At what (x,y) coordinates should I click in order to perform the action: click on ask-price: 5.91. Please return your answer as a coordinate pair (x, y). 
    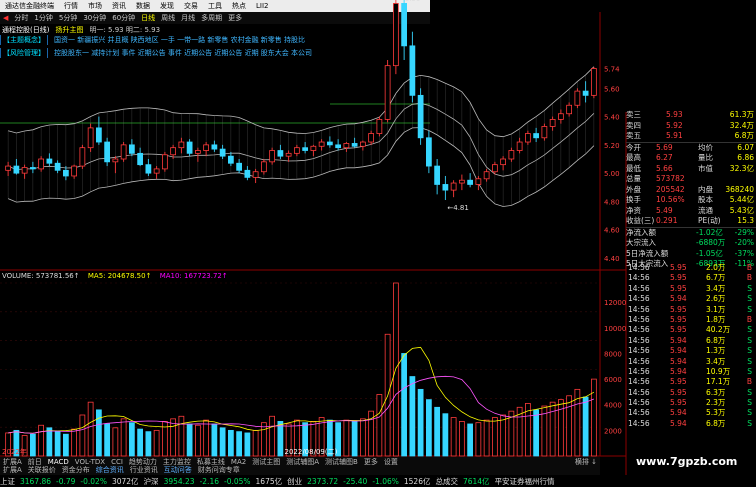
    Looking at the image, I should click on (674, 135).